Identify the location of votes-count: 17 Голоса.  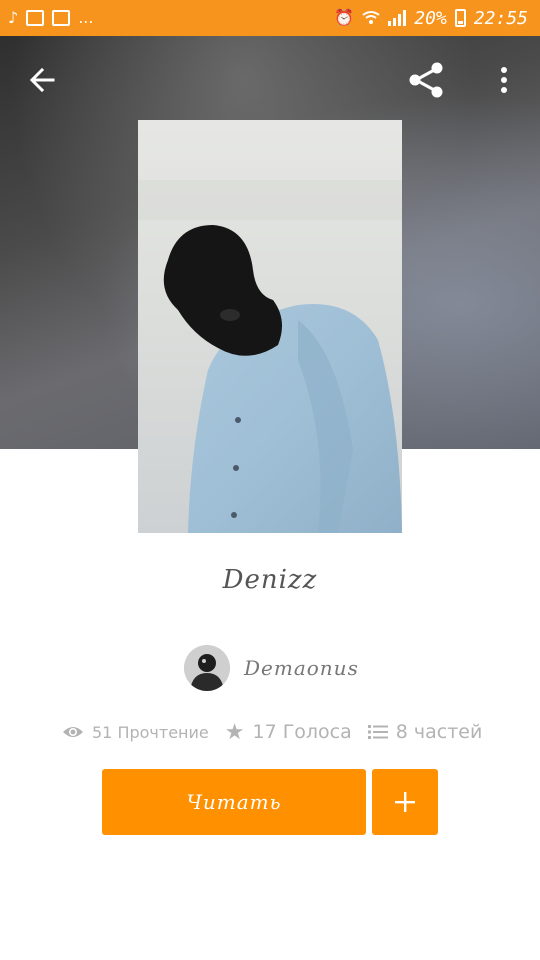
(302, 732).